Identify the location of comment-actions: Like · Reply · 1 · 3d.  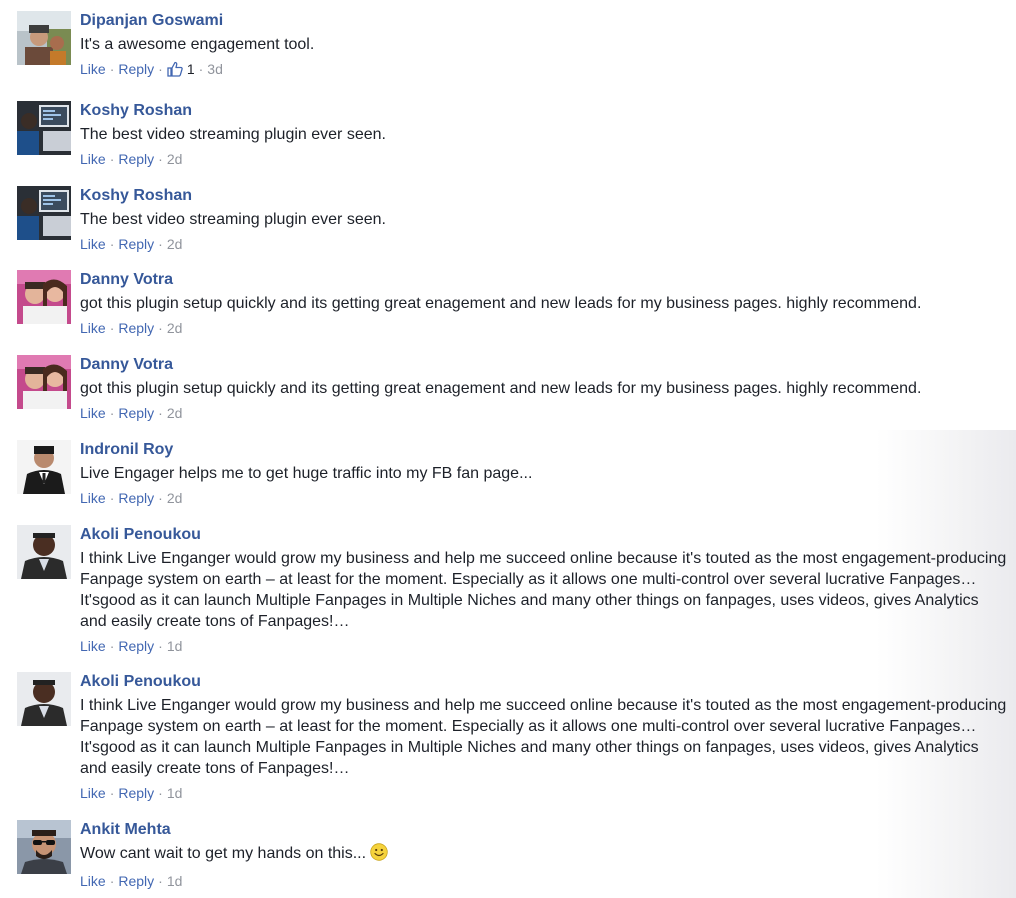
(548, 69).